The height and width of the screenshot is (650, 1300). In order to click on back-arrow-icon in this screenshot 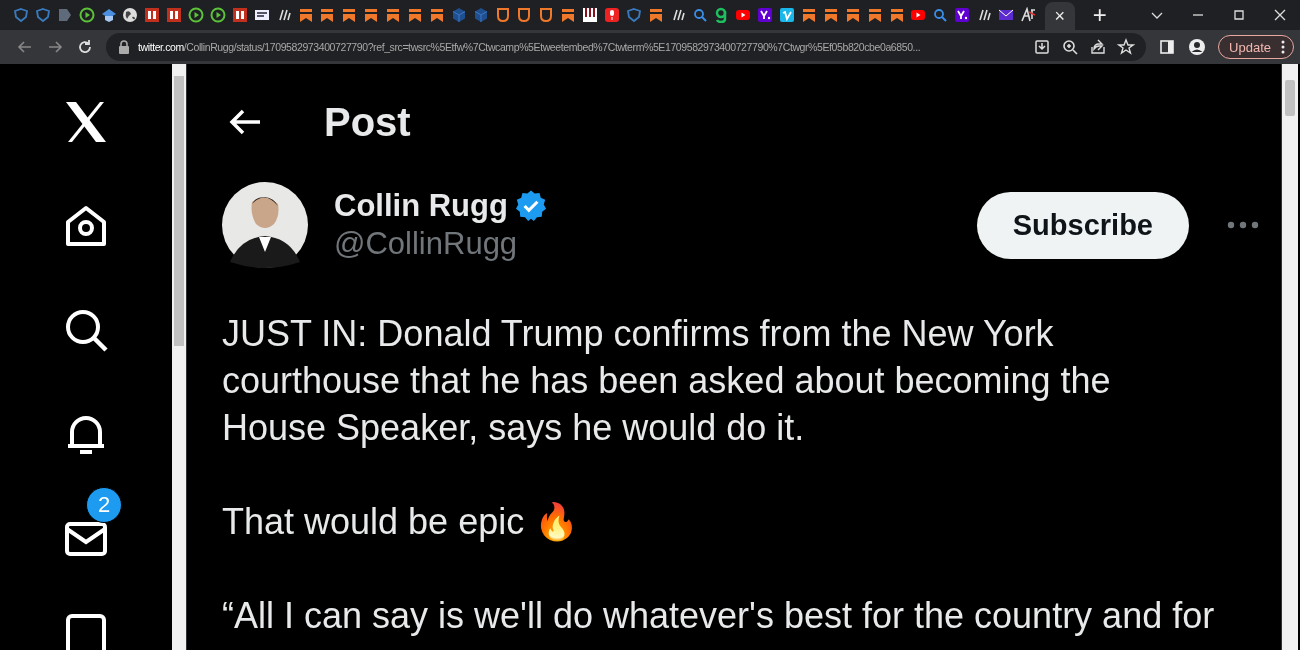, I will do `click(245, 122)`.